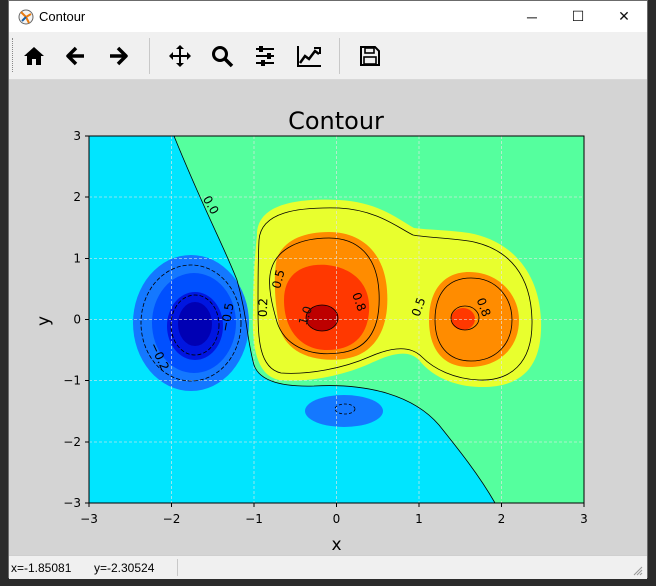  I want to click on minimize-icon: ─, so click(532, 16).